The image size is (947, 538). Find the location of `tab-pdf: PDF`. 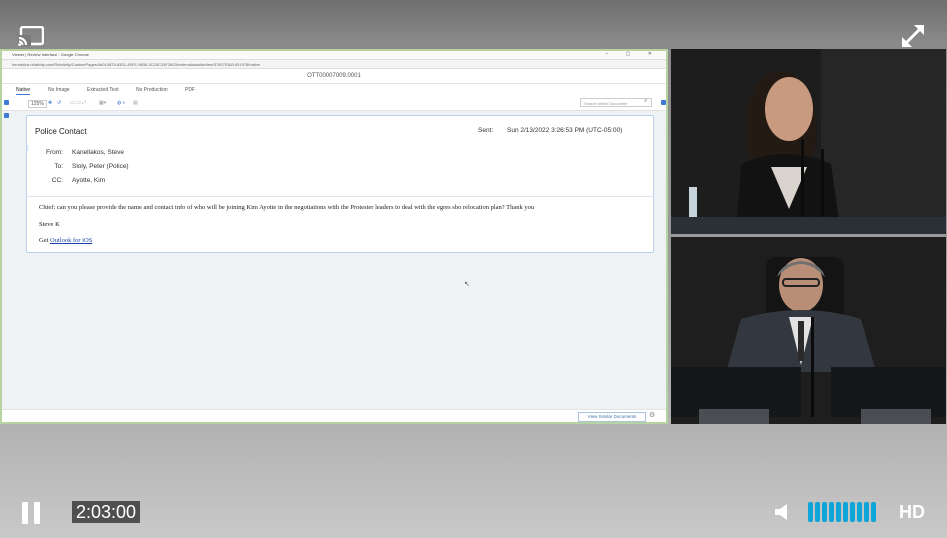

tab-pdf: PDF is located at coordinates (190, 90).